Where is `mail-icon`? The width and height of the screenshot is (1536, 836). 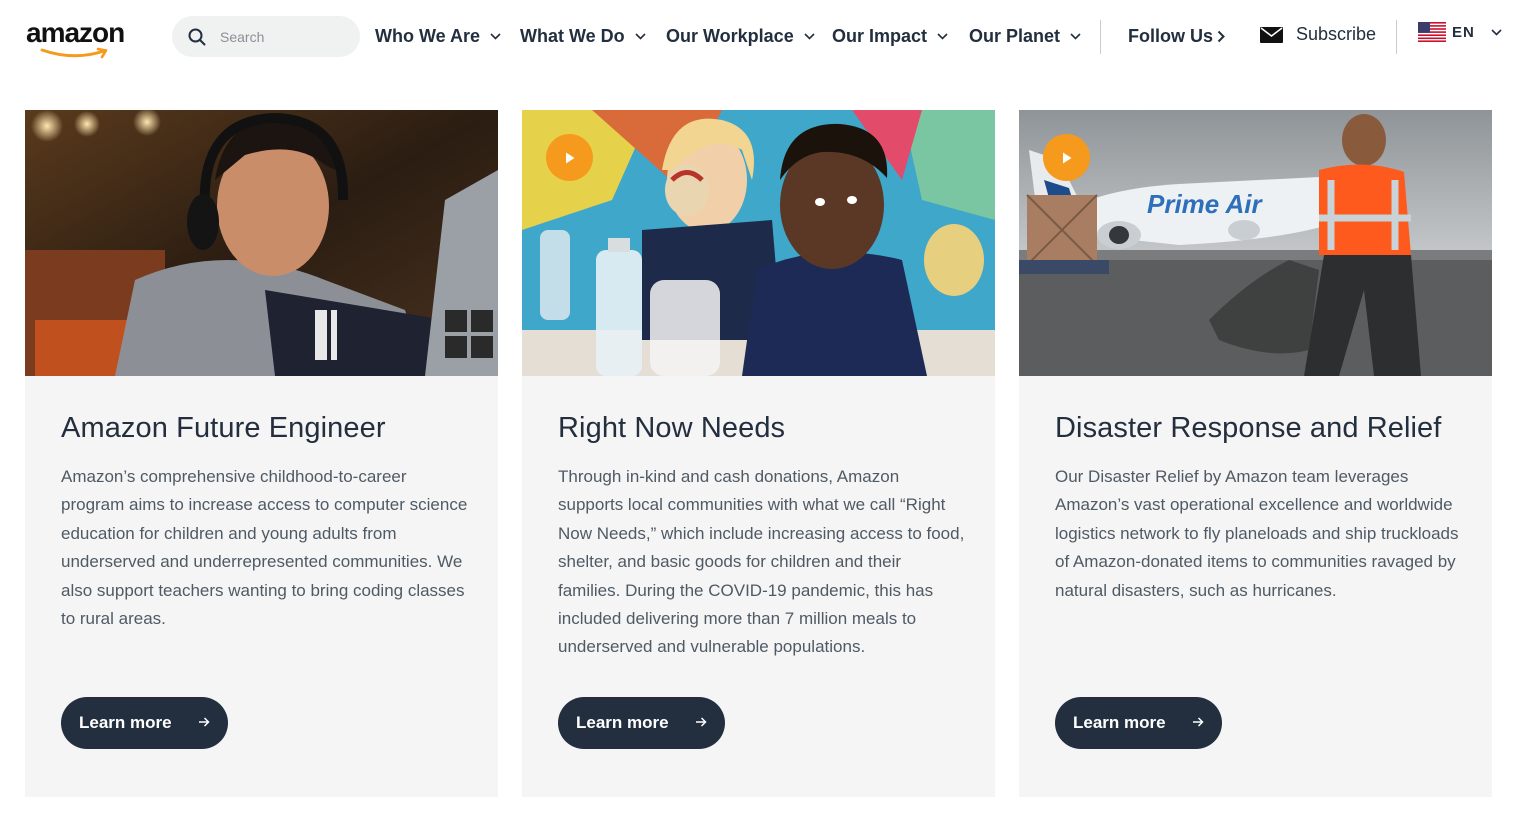 mail-icon is located at coordinates (1271, 34).